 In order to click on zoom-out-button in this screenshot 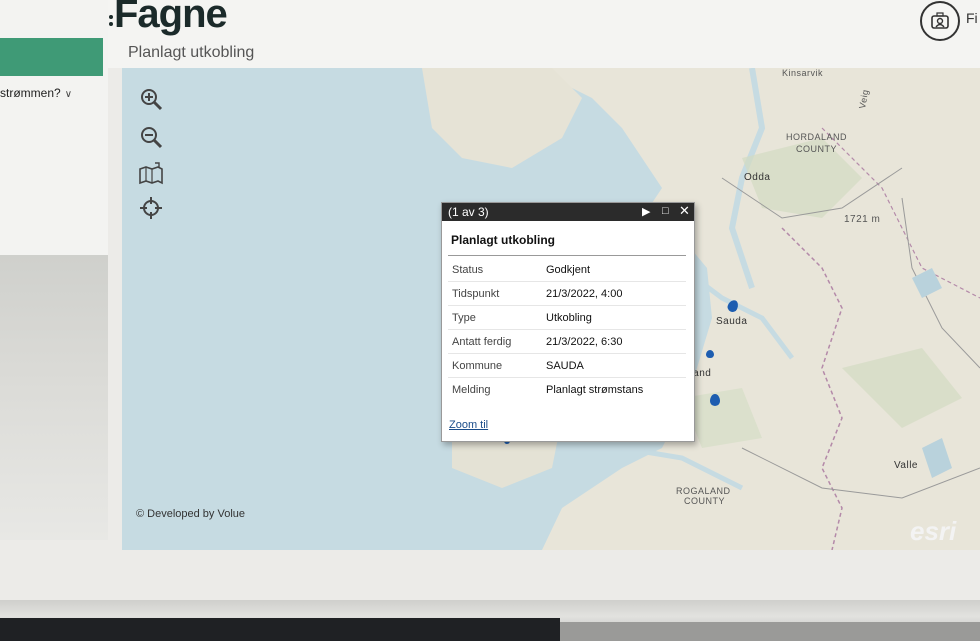, I will do `click(151, 137)`.